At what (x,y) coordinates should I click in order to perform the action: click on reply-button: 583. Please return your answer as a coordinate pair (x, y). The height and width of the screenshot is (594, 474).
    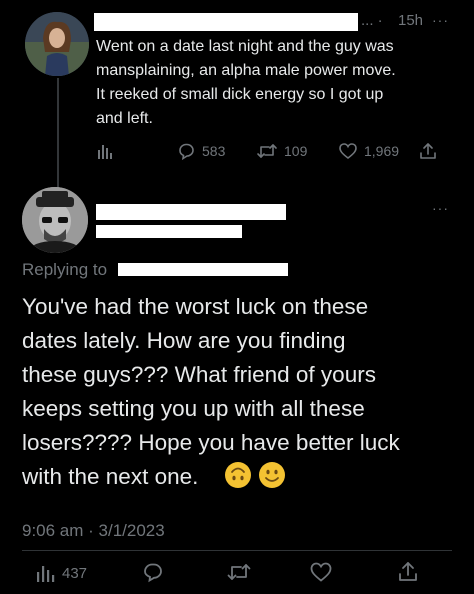
    Looking at the image, I should click on (200, 151).